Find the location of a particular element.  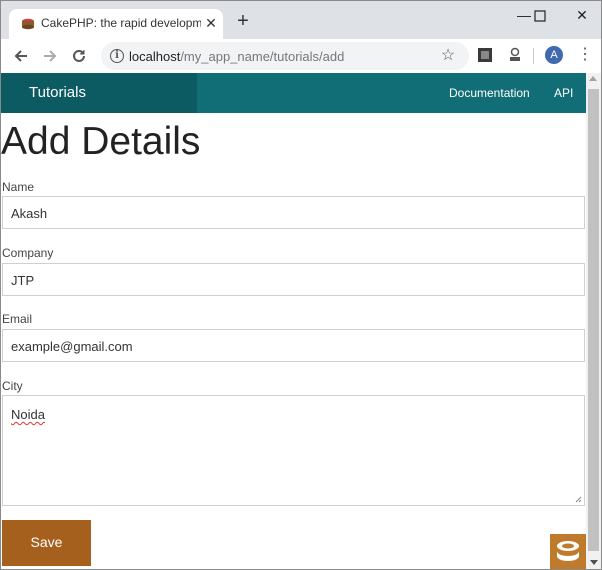

title-bar: CakePHP: the rapid development ✕ + — ✕ is located at coordinates (301, 20).